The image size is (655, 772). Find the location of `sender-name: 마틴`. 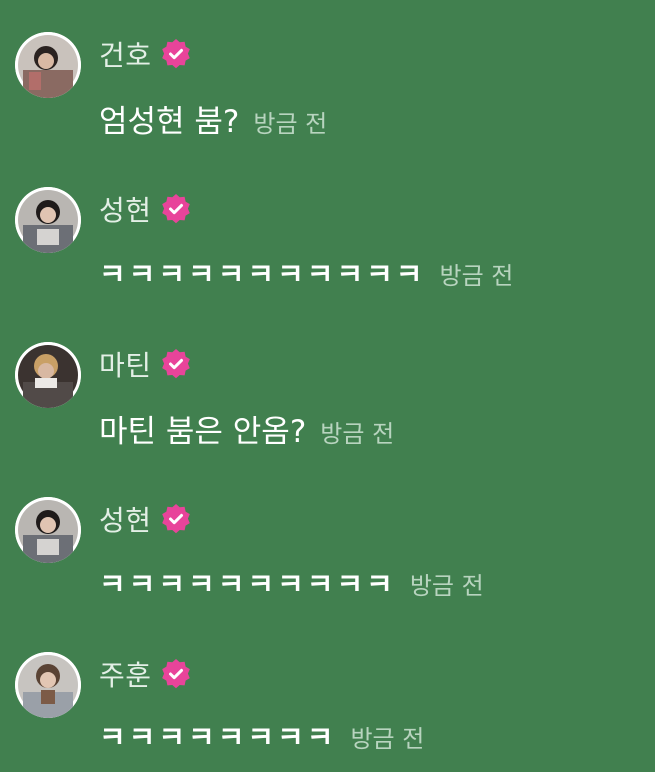

sender-name: 마틴 is located at coordinates (125, 364).